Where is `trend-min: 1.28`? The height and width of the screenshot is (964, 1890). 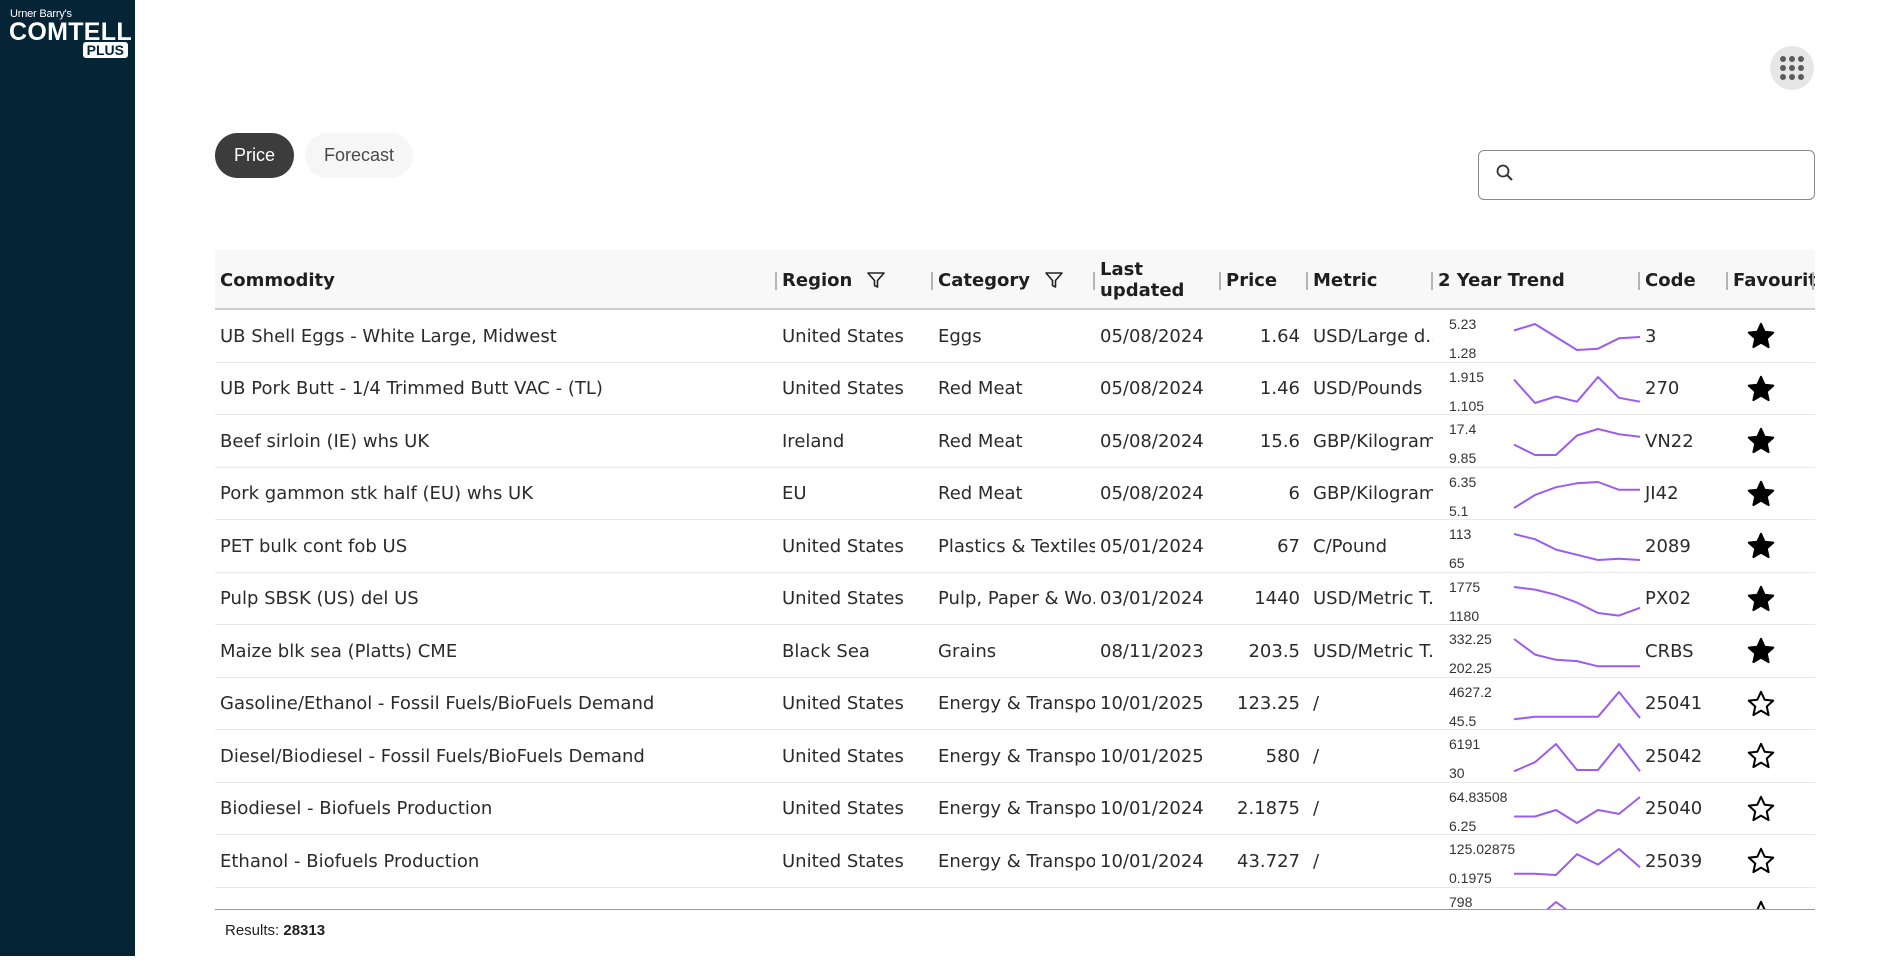
trend-min: 1.28 is located at coordinates (1463, 353).